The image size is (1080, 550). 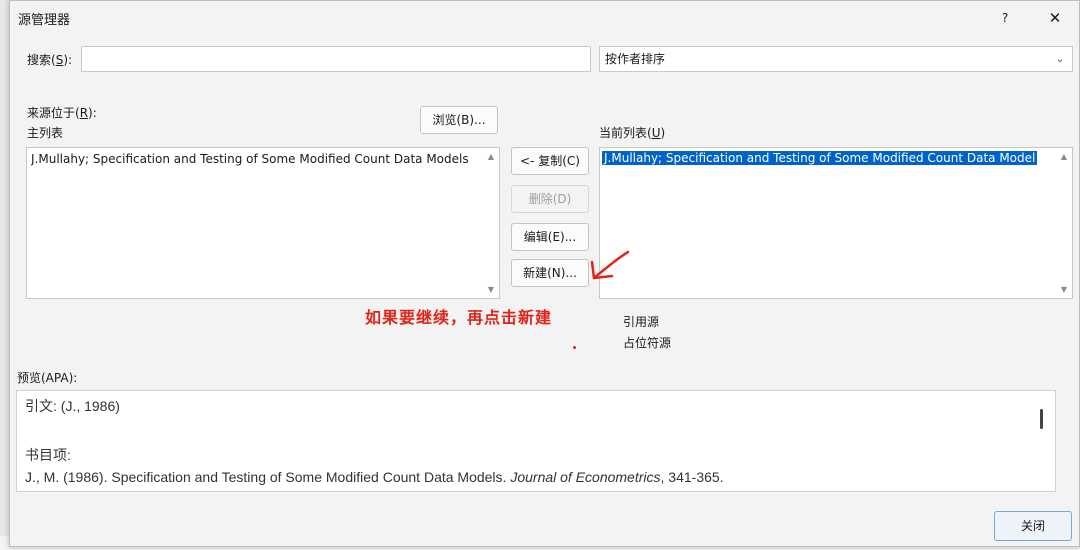 What do you see at coordinates (47, 378) in the screenshot?
I see `preview-label: 预览(APA):` at bounding box center [47, 378].